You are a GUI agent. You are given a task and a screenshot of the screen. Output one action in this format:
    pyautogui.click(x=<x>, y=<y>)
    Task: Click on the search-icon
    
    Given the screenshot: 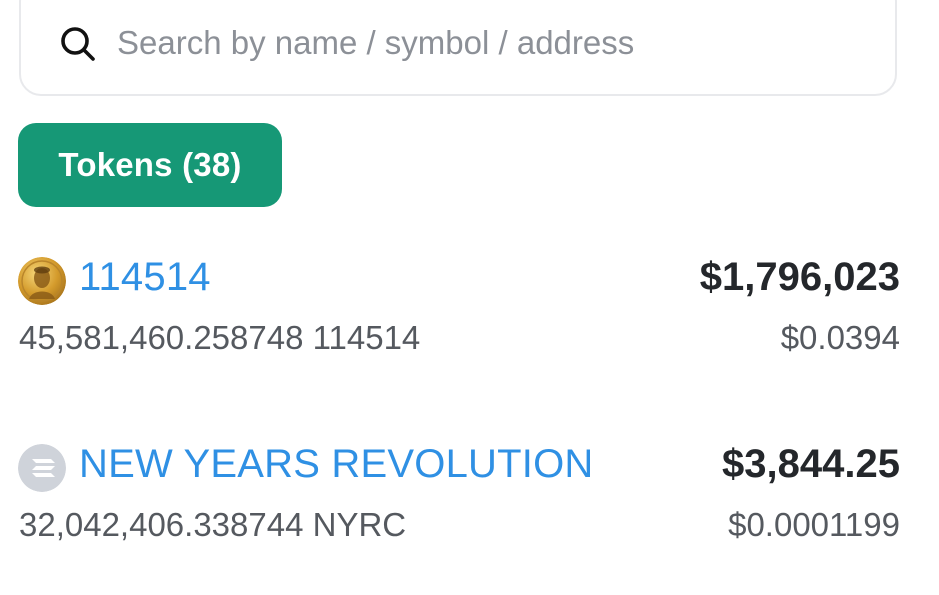 What is the action you would take?
    pyautogui.click(x=78, y=44)
    